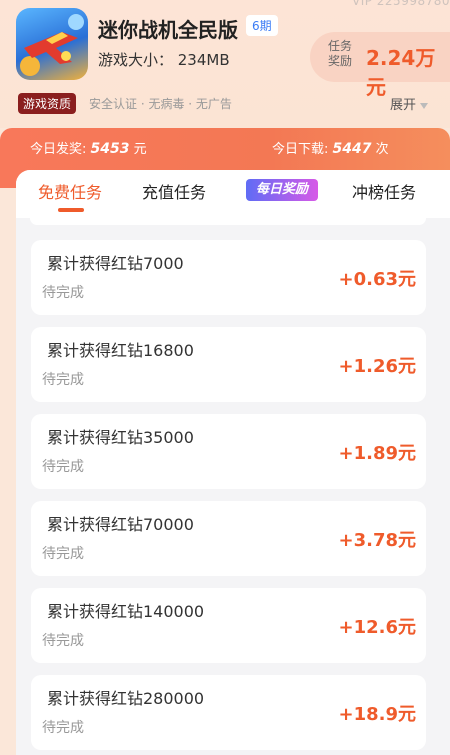 Image resolution: width=450 pixels, height=755 pixels. Describe the element at coordinates (401, 72) in the screenshot. I see `reward-value: 2.24万元` at that location.